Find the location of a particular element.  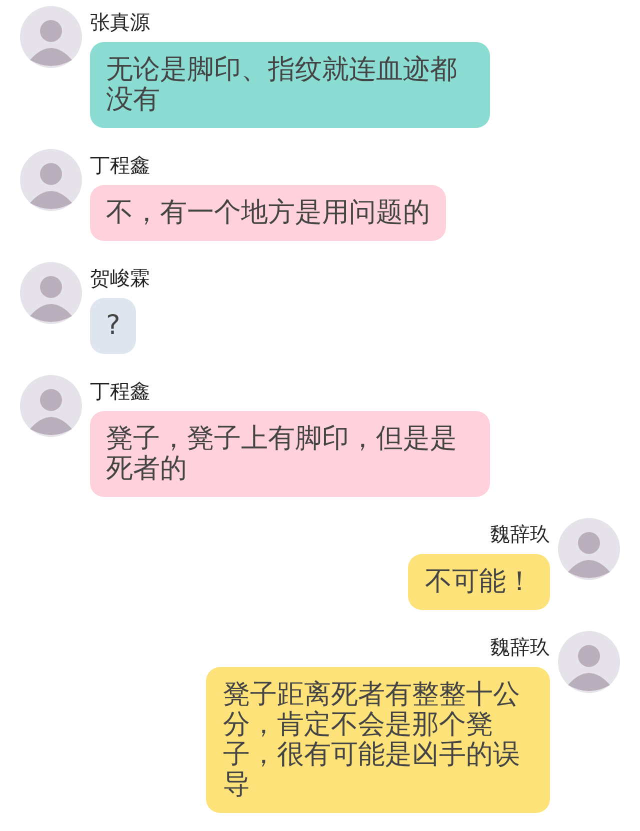

sender-name: 贺峻霖 is located at coordinates (120, 278).